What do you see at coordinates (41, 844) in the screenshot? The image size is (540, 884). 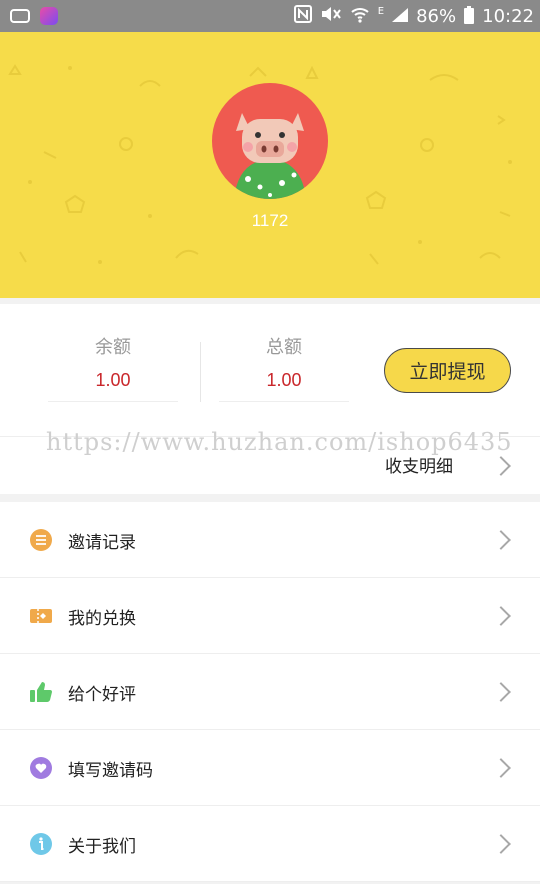 I see `info-icon` at bounding box center [41, 844].